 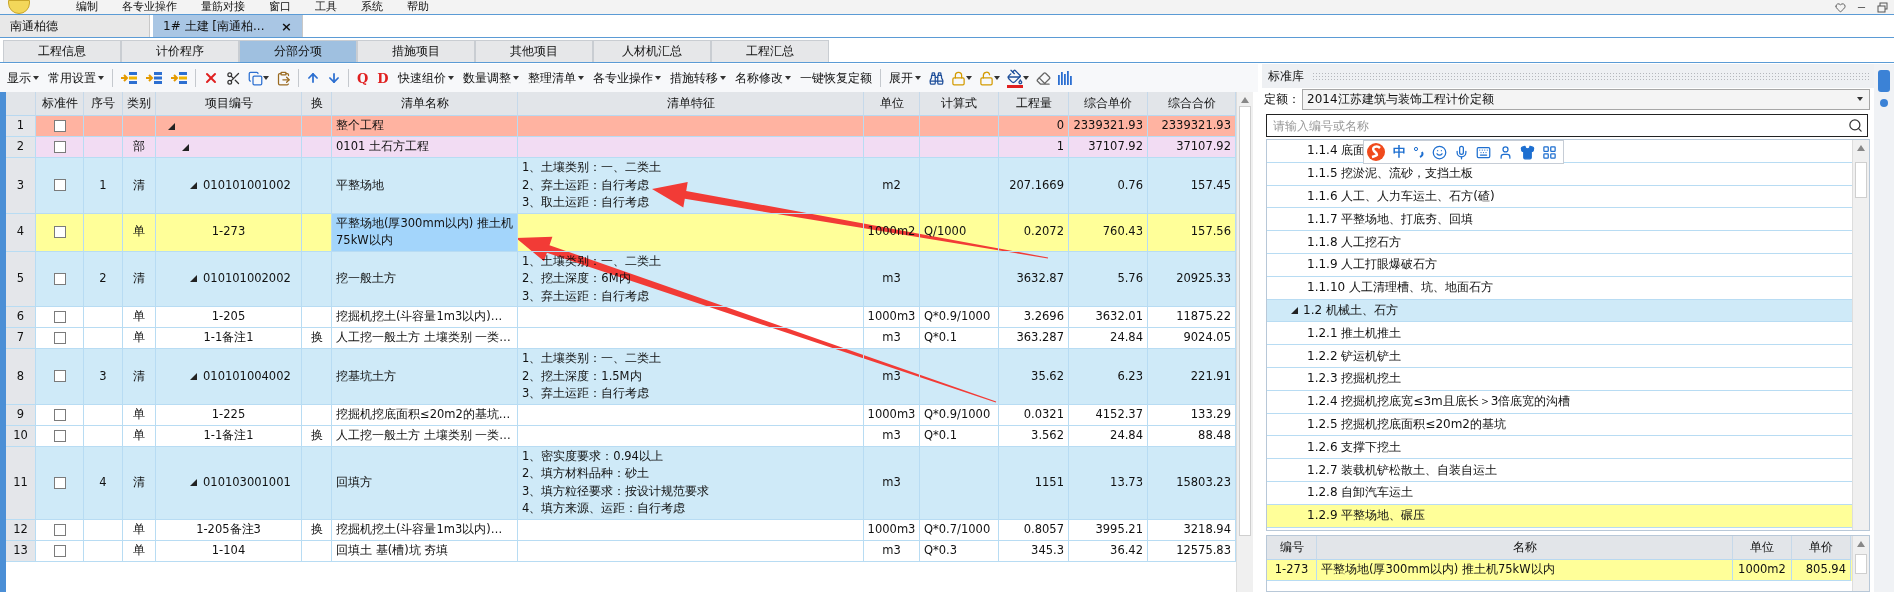 What do you see at coordinates (621, 436) in the screenshot?
I see `table-row: 10 单 1-1备注1 换 人工挖一般土方 土壤类别 一类… m3 Q*0.1 3.562 24.84 88.48` at bounding box center [621, 436].